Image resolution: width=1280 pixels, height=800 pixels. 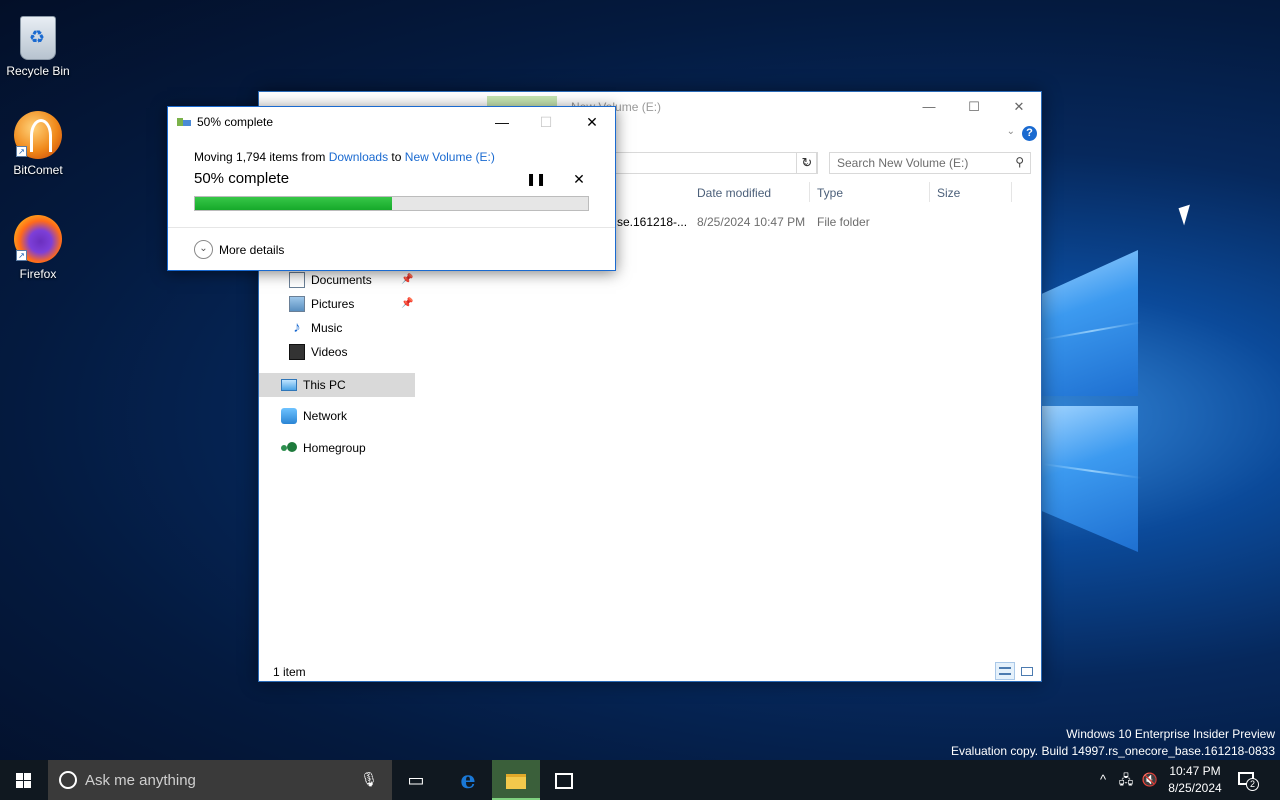 I want to click on address-bar: ⌄, so click(x=714, y=163).